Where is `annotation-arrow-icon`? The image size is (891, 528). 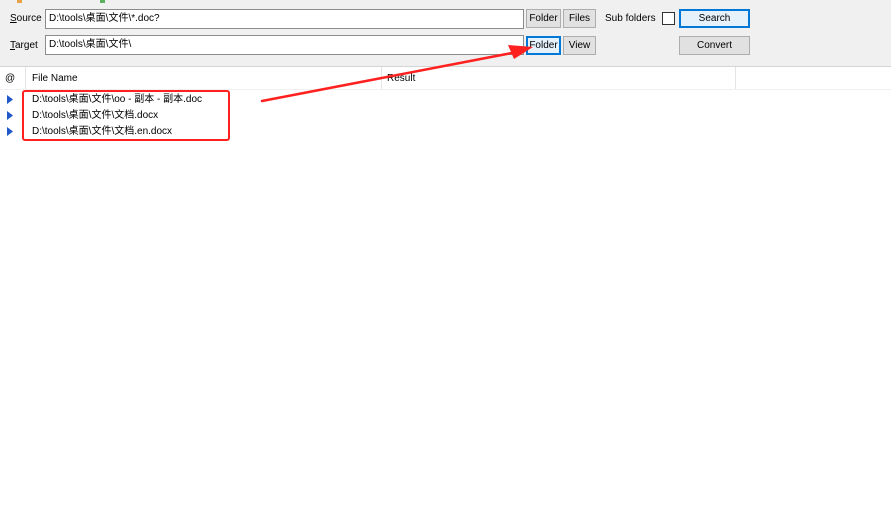
annotation-arrow-icon is located at coordinates (396, 74).